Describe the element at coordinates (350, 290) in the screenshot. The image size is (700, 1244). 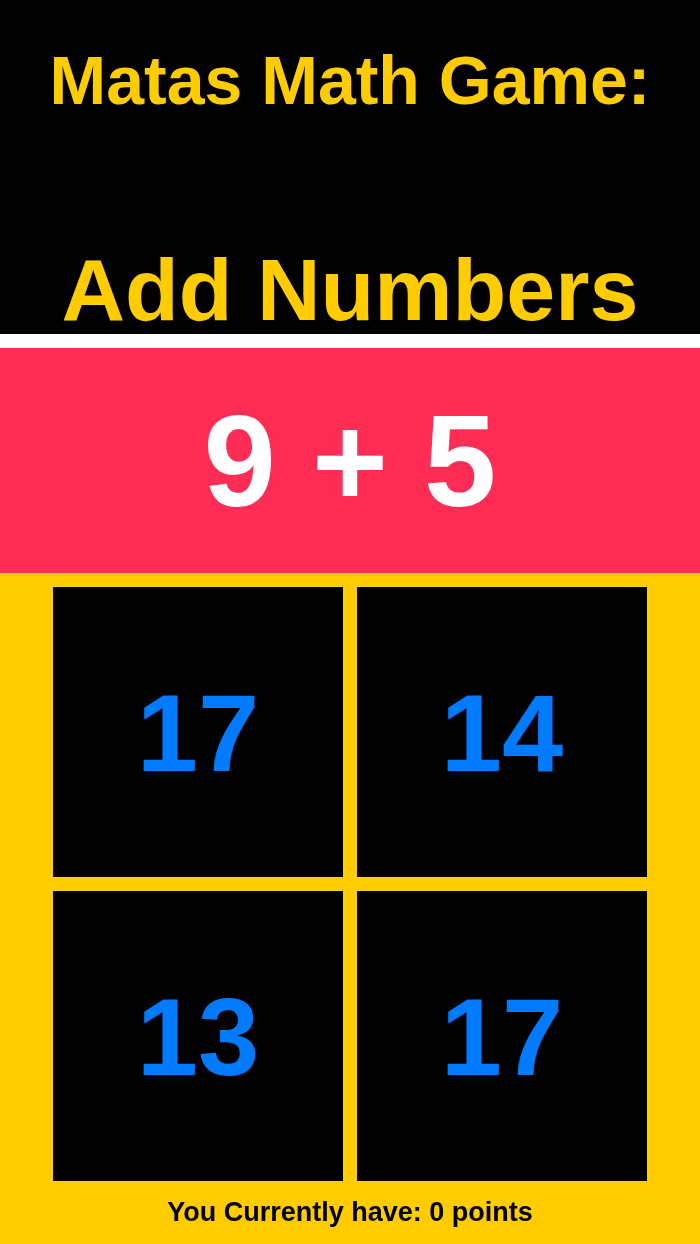
I see `game-mode-title: Add Numbers` at that location.